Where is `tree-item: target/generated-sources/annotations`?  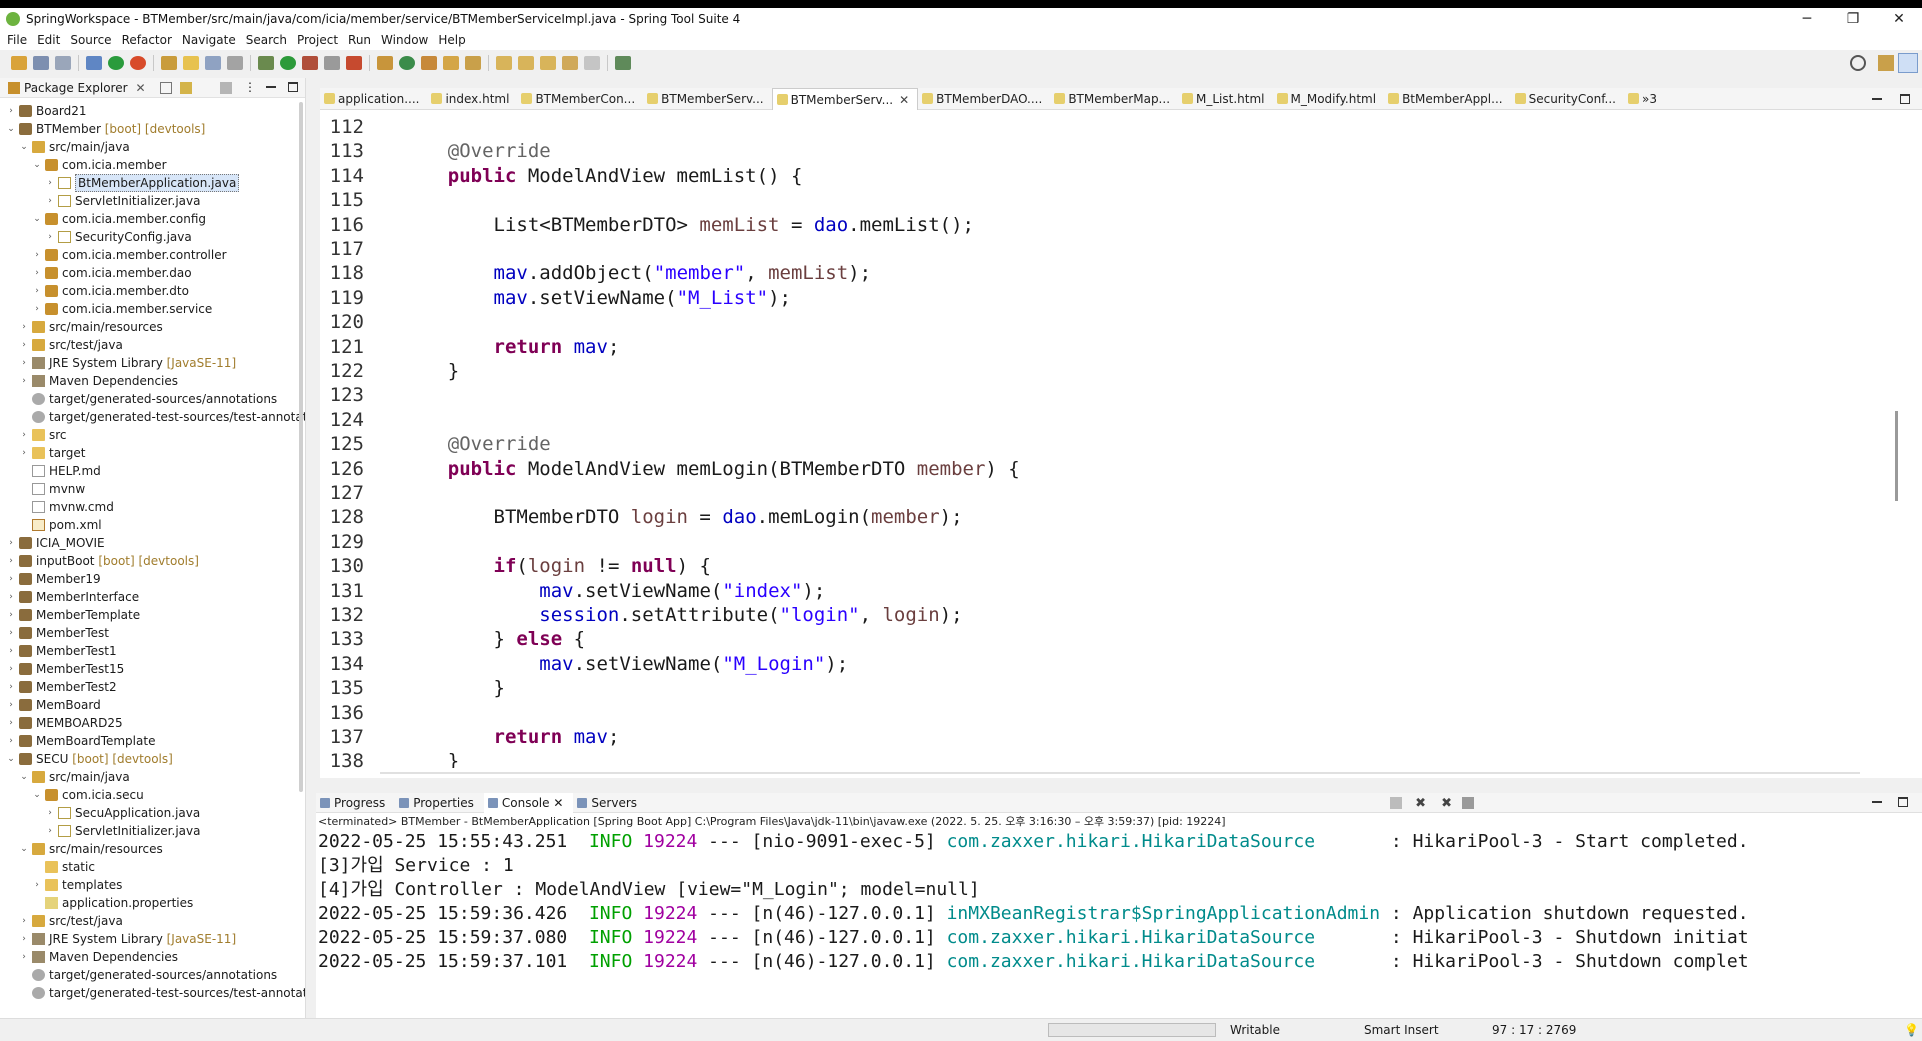
tree-item: target/generated-sources/annotations is located at coordinates (150, 399).